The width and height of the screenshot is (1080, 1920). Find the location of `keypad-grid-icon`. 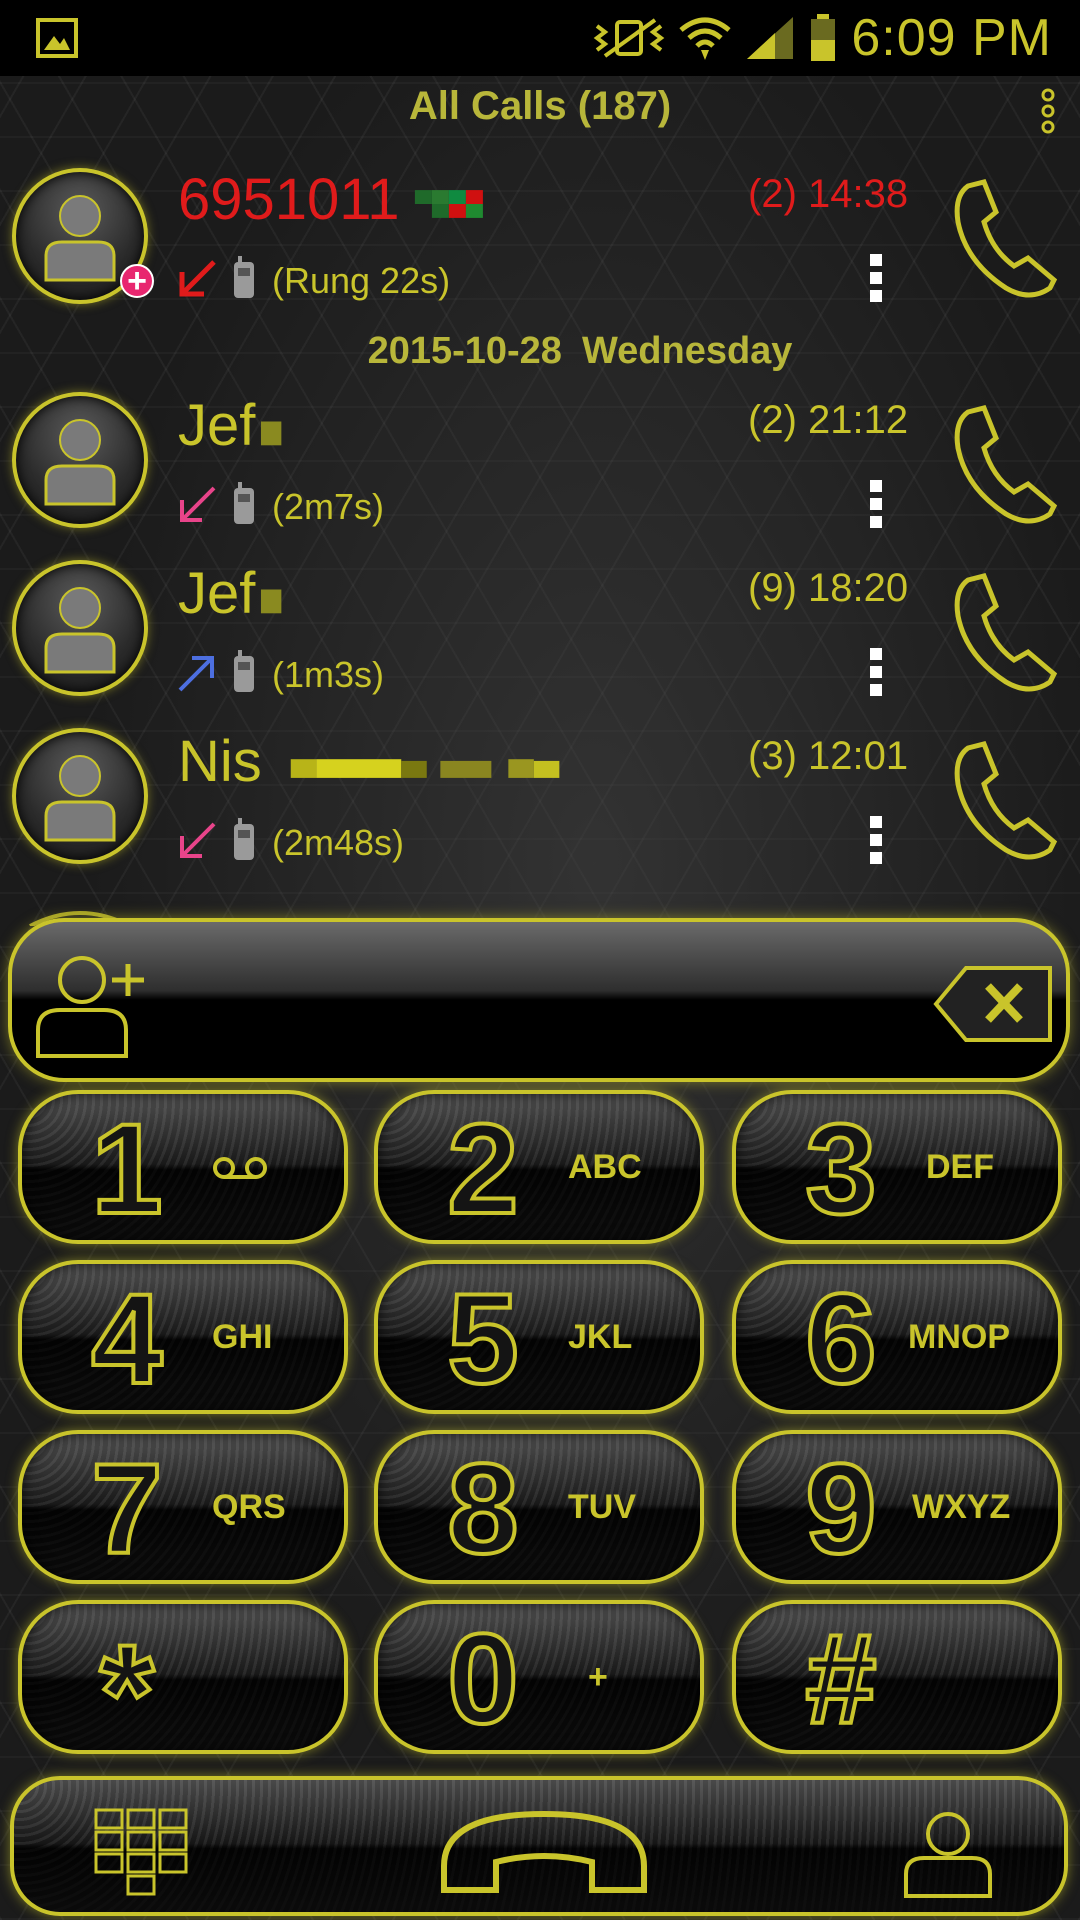

keypad-grid-icon is located at coordinates (142, 1854).